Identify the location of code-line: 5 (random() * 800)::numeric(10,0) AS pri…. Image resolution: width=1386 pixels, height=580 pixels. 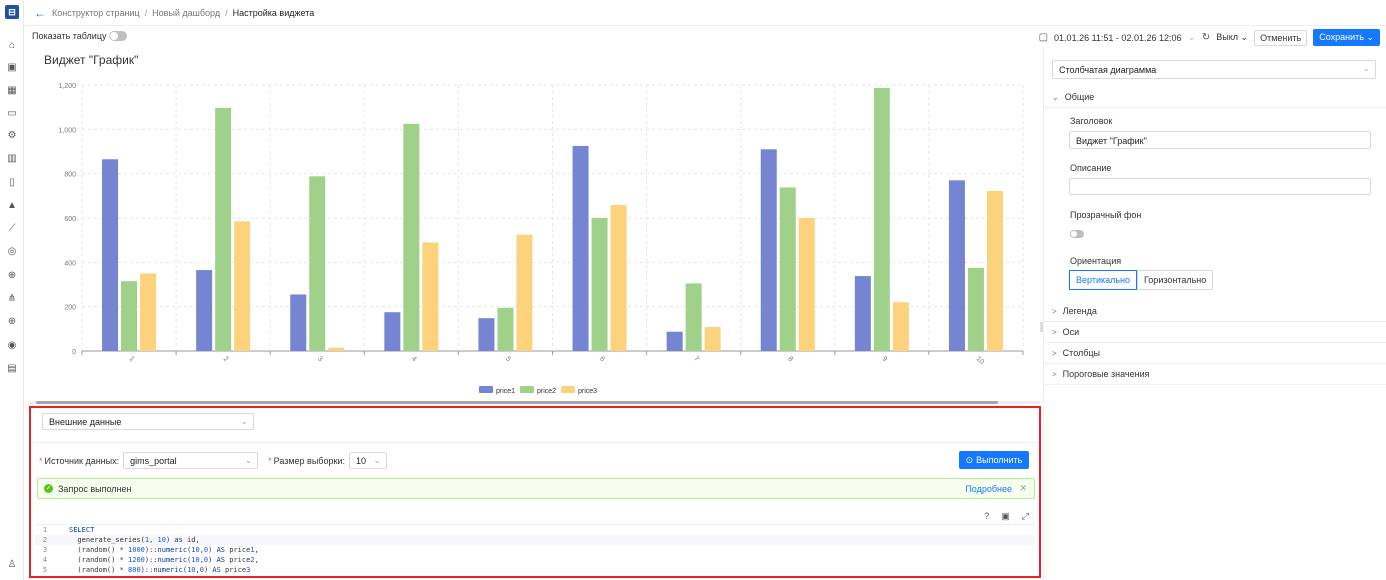
(535, 570).